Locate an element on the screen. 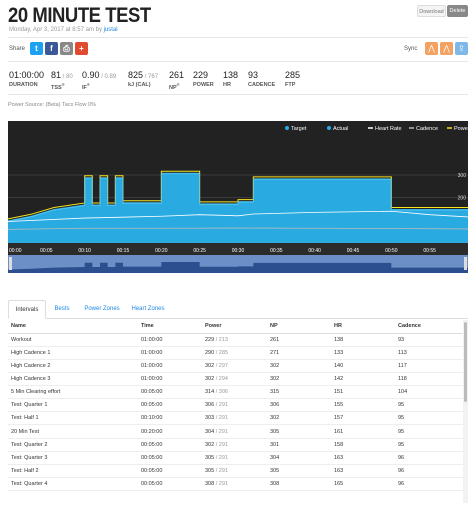  delete-button: Delete is located at coordinates (457, 11).